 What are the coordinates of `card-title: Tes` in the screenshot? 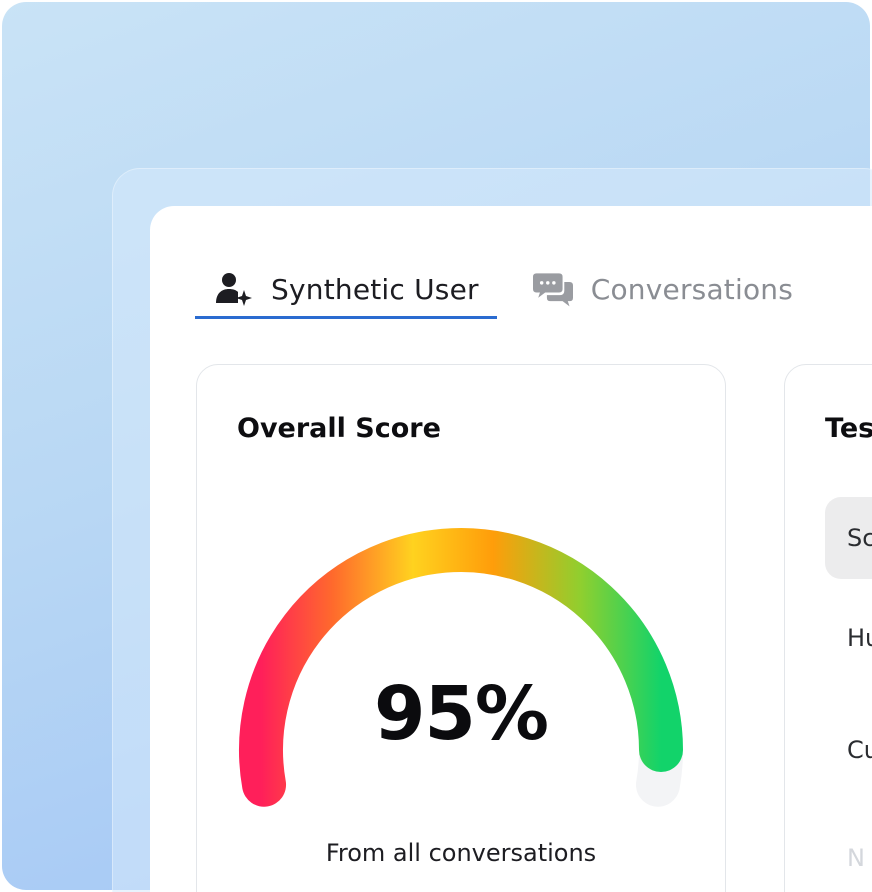 It's located at (848, 428).